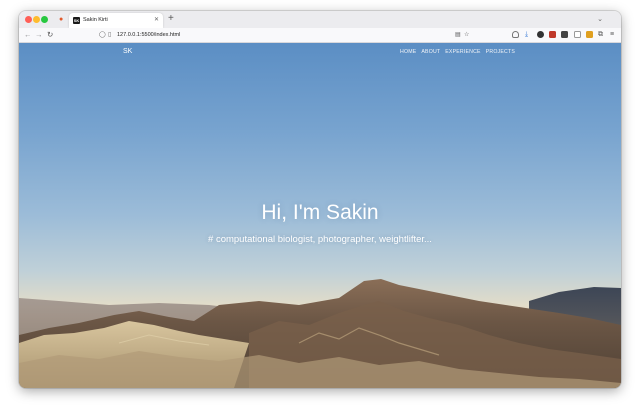  What do you see at coordinates (552, 34) in the screenshot?
I see `extension-red-icon` at bounding box center [552, 34].